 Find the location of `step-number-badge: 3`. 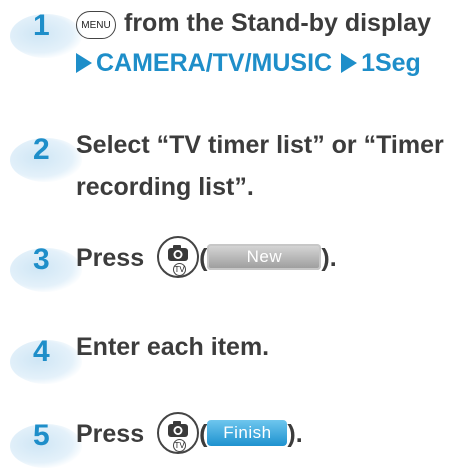

step-number-badge: 3 is located at coordinates (41, 268).